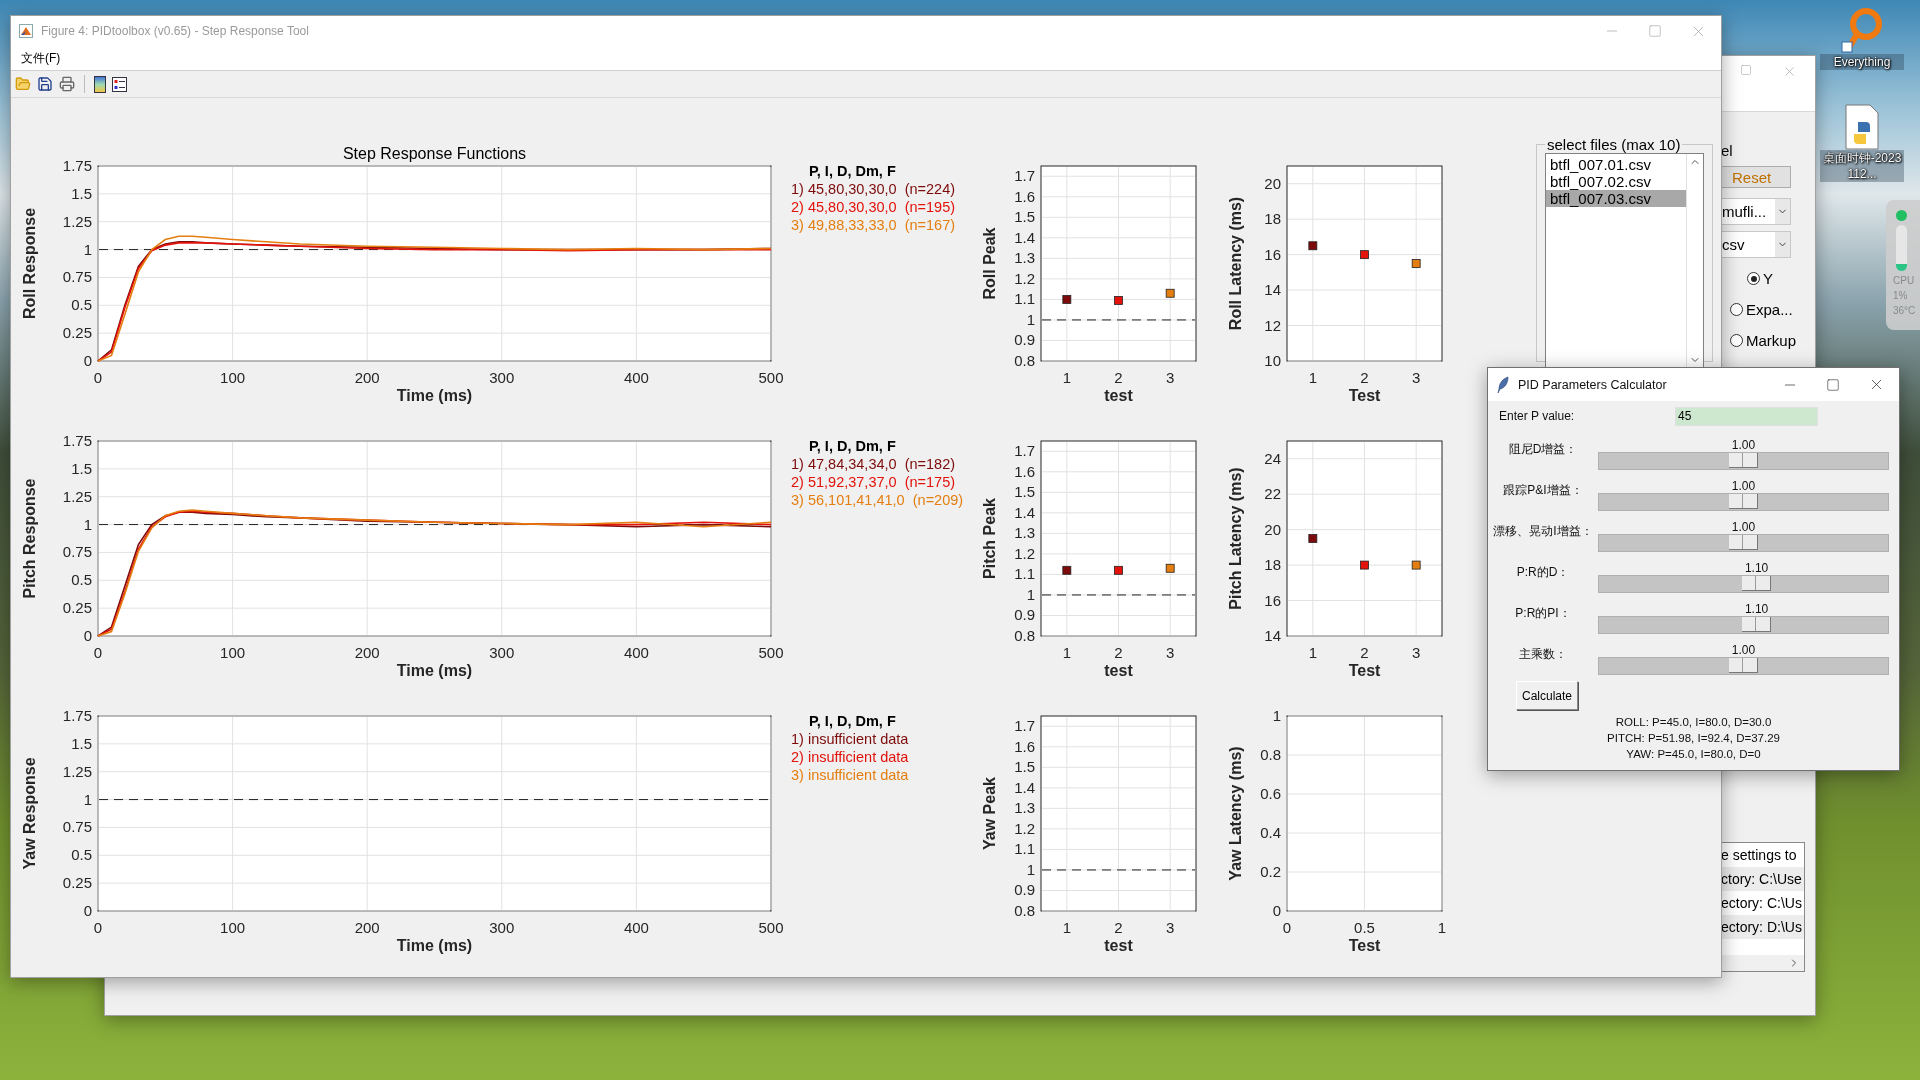 The image size is (1920, 1080). What do you see at coordinates (1543, 490) in the screenshot?
I see `slider-label: 跟踪P&I增益：` at bounding box center [1543, 490].